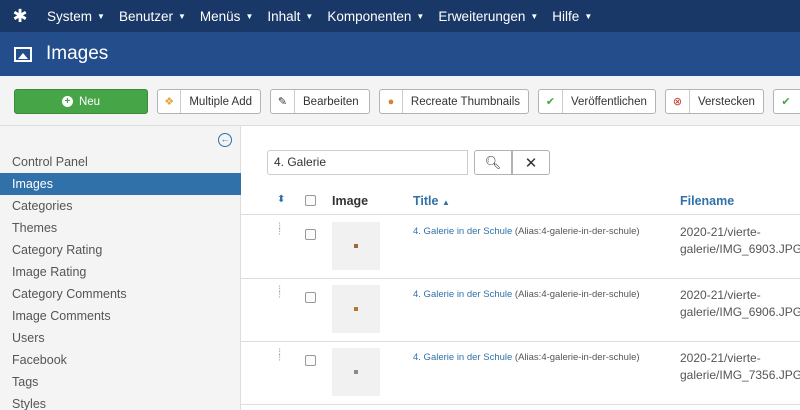 Image resolution: width=800 pixels, height=410 pixels. I want to click on more-actions-button: ✔, so click(786, 101).